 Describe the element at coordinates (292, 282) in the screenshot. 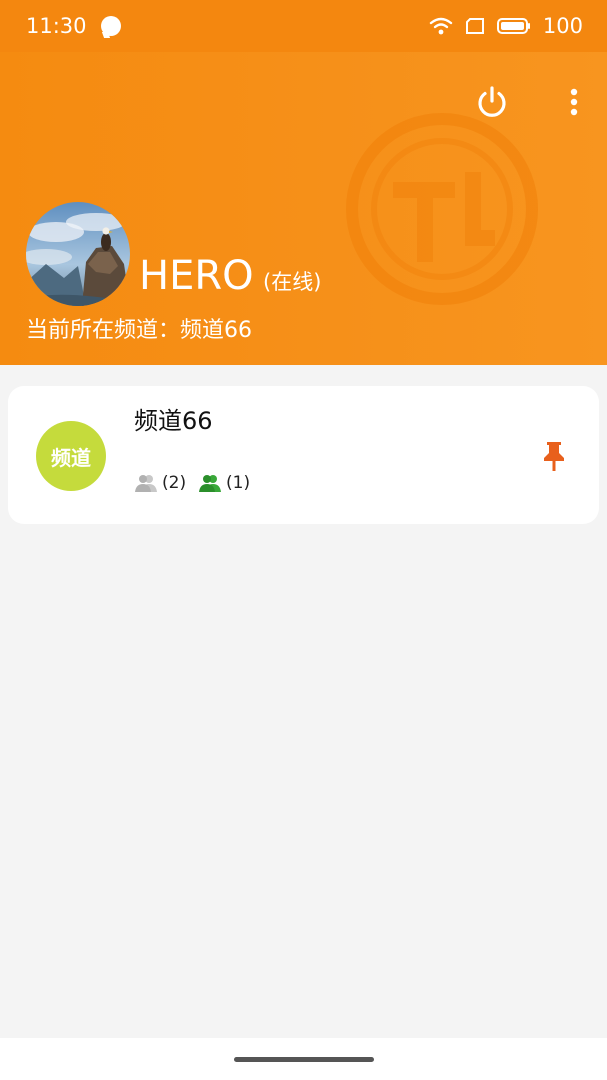

I see `online-status: (在线)` at that location.